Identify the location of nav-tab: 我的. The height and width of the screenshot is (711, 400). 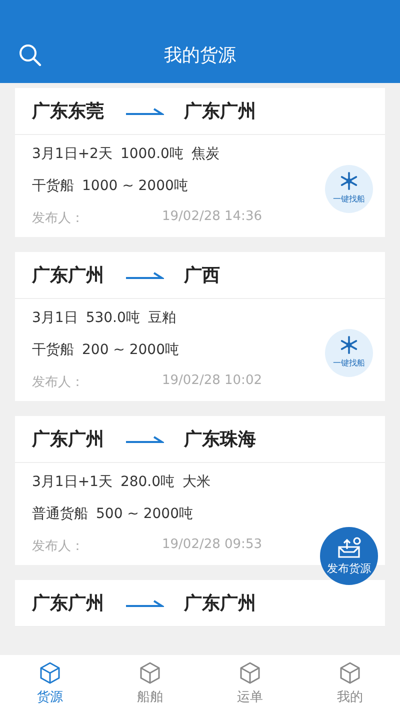
(350, 683).